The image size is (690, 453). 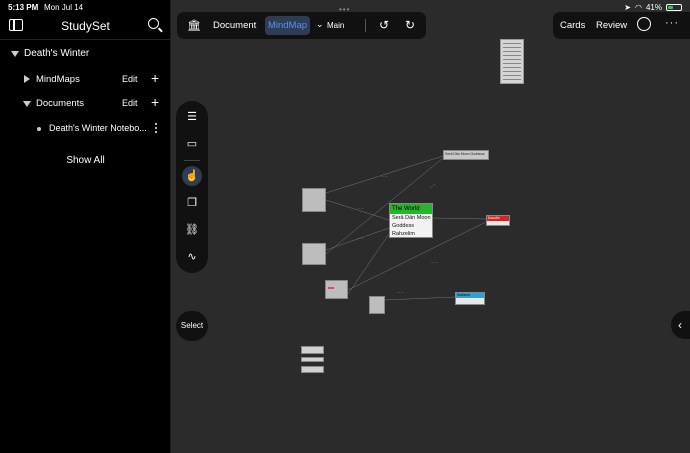 I want to click on mindmap-node-moon: Serā Dān Moon Goddess, so click(x=466, y=155).